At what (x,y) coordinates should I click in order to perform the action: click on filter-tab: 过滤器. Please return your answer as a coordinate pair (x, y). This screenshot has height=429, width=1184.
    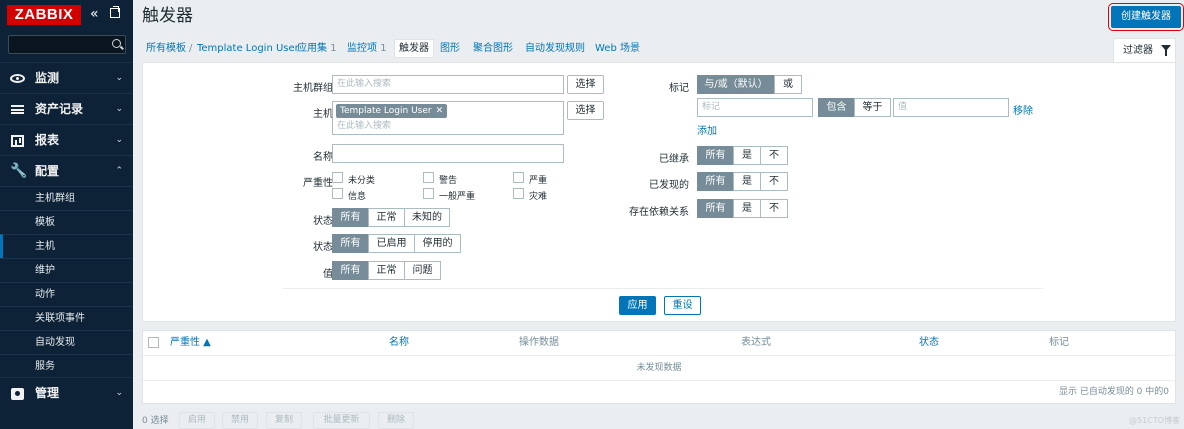
    Looking at the image, I should click on (1144, 50).